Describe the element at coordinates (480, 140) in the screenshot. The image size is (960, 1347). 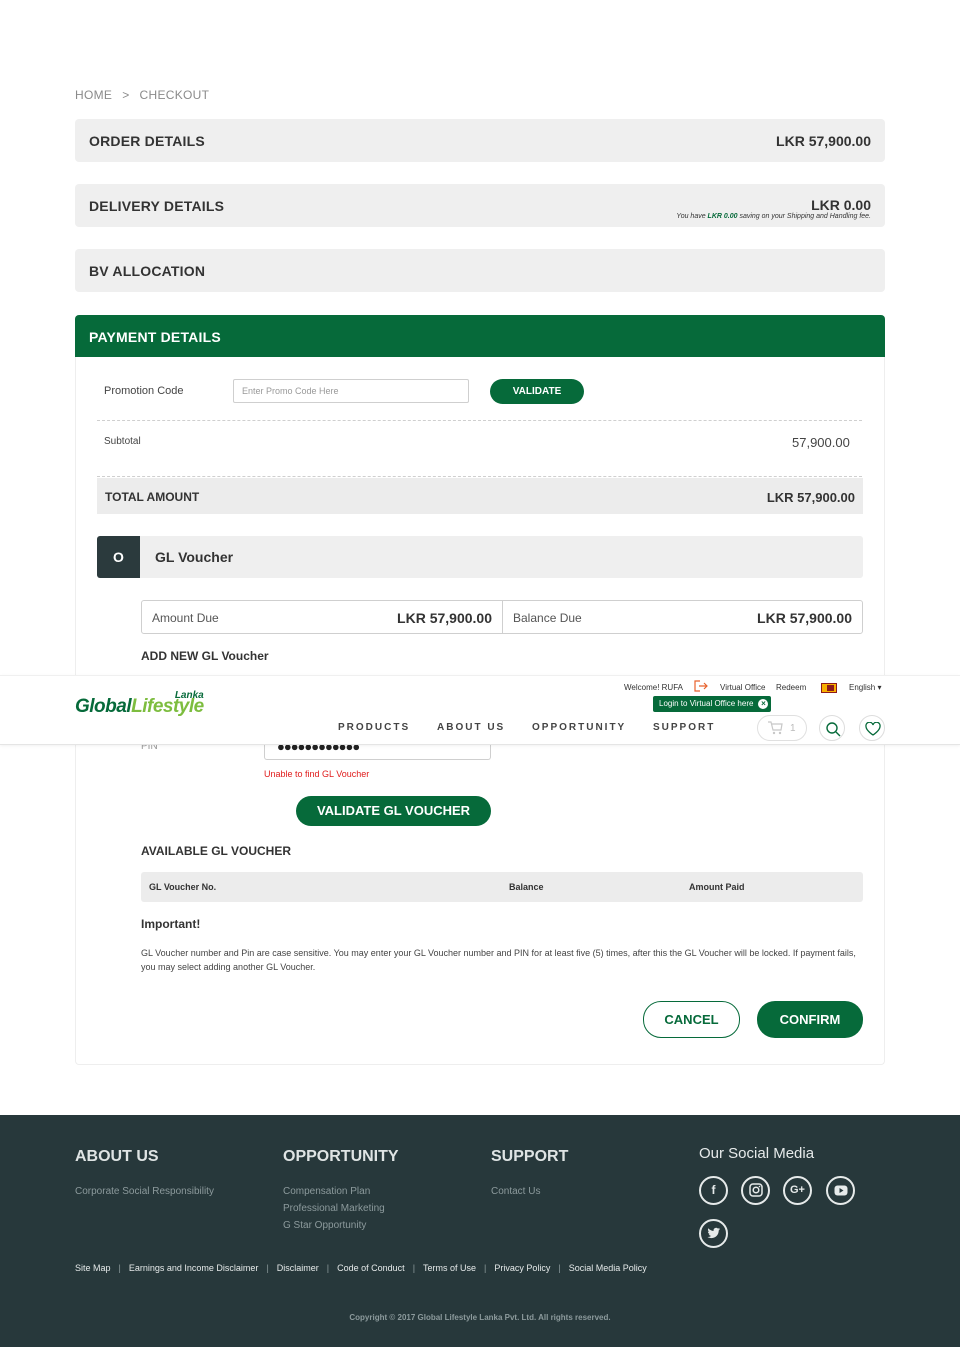
I see `order-details-section: ORDER DETAILS LKR 57,900.00` at that location.